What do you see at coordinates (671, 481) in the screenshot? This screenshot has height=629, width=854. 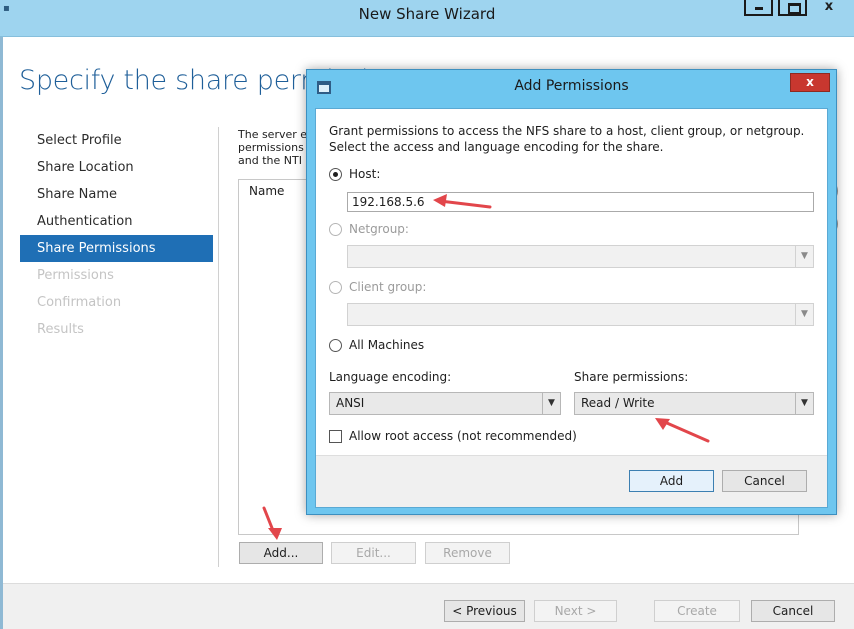 I see `dialog-add-button: Add` at bounding box center [671, 481].